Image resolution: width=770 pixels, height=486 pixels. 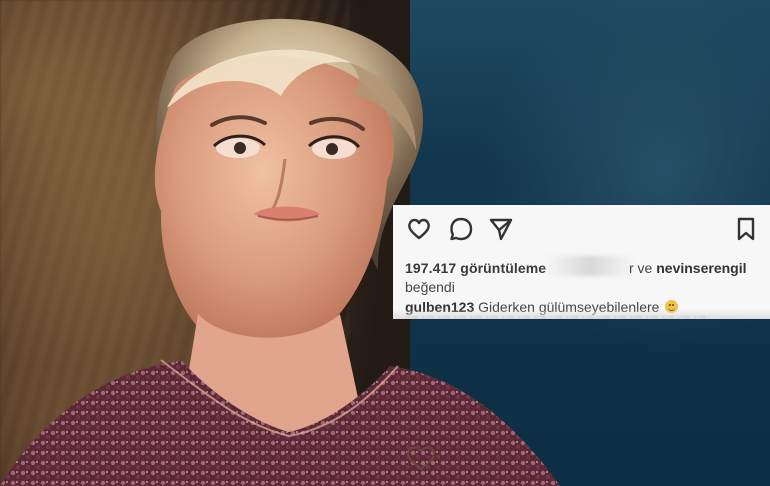 What do you see at coordinates (461, 229) in the screenshot?
I see `comment-icon` at bounding box center [461, 229].